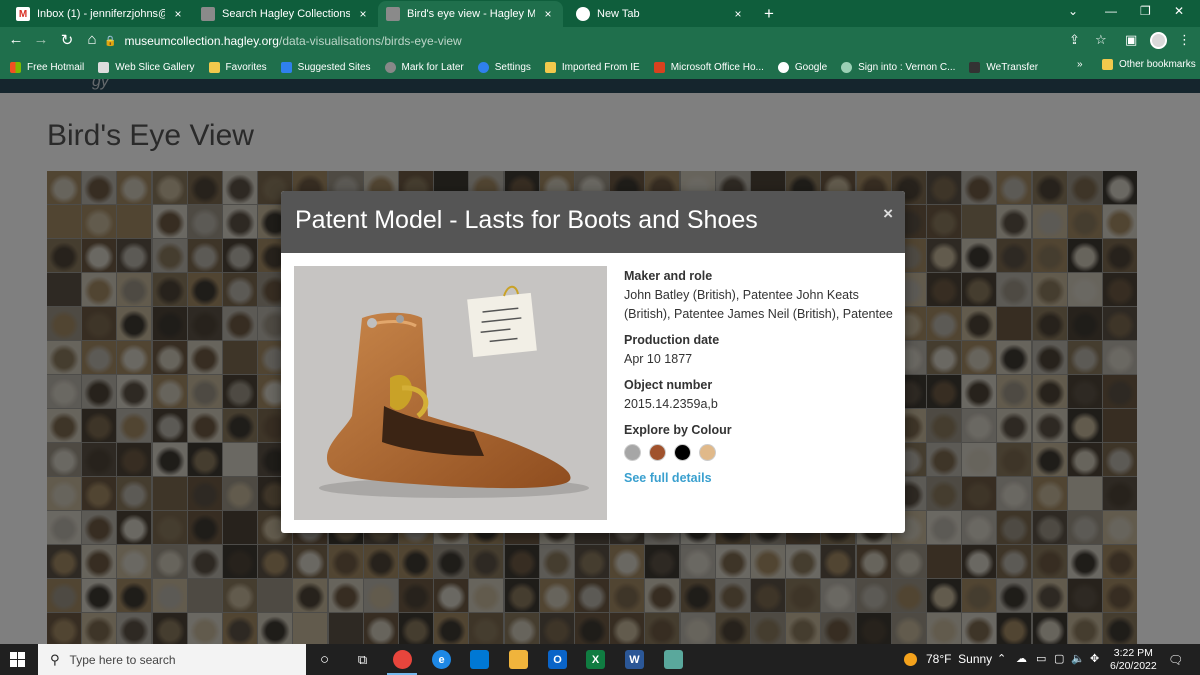  What do you see at coordinates (55, 659) in the screenshot?
I see `search-icon: ⚲` at bounding box center [55, 659].